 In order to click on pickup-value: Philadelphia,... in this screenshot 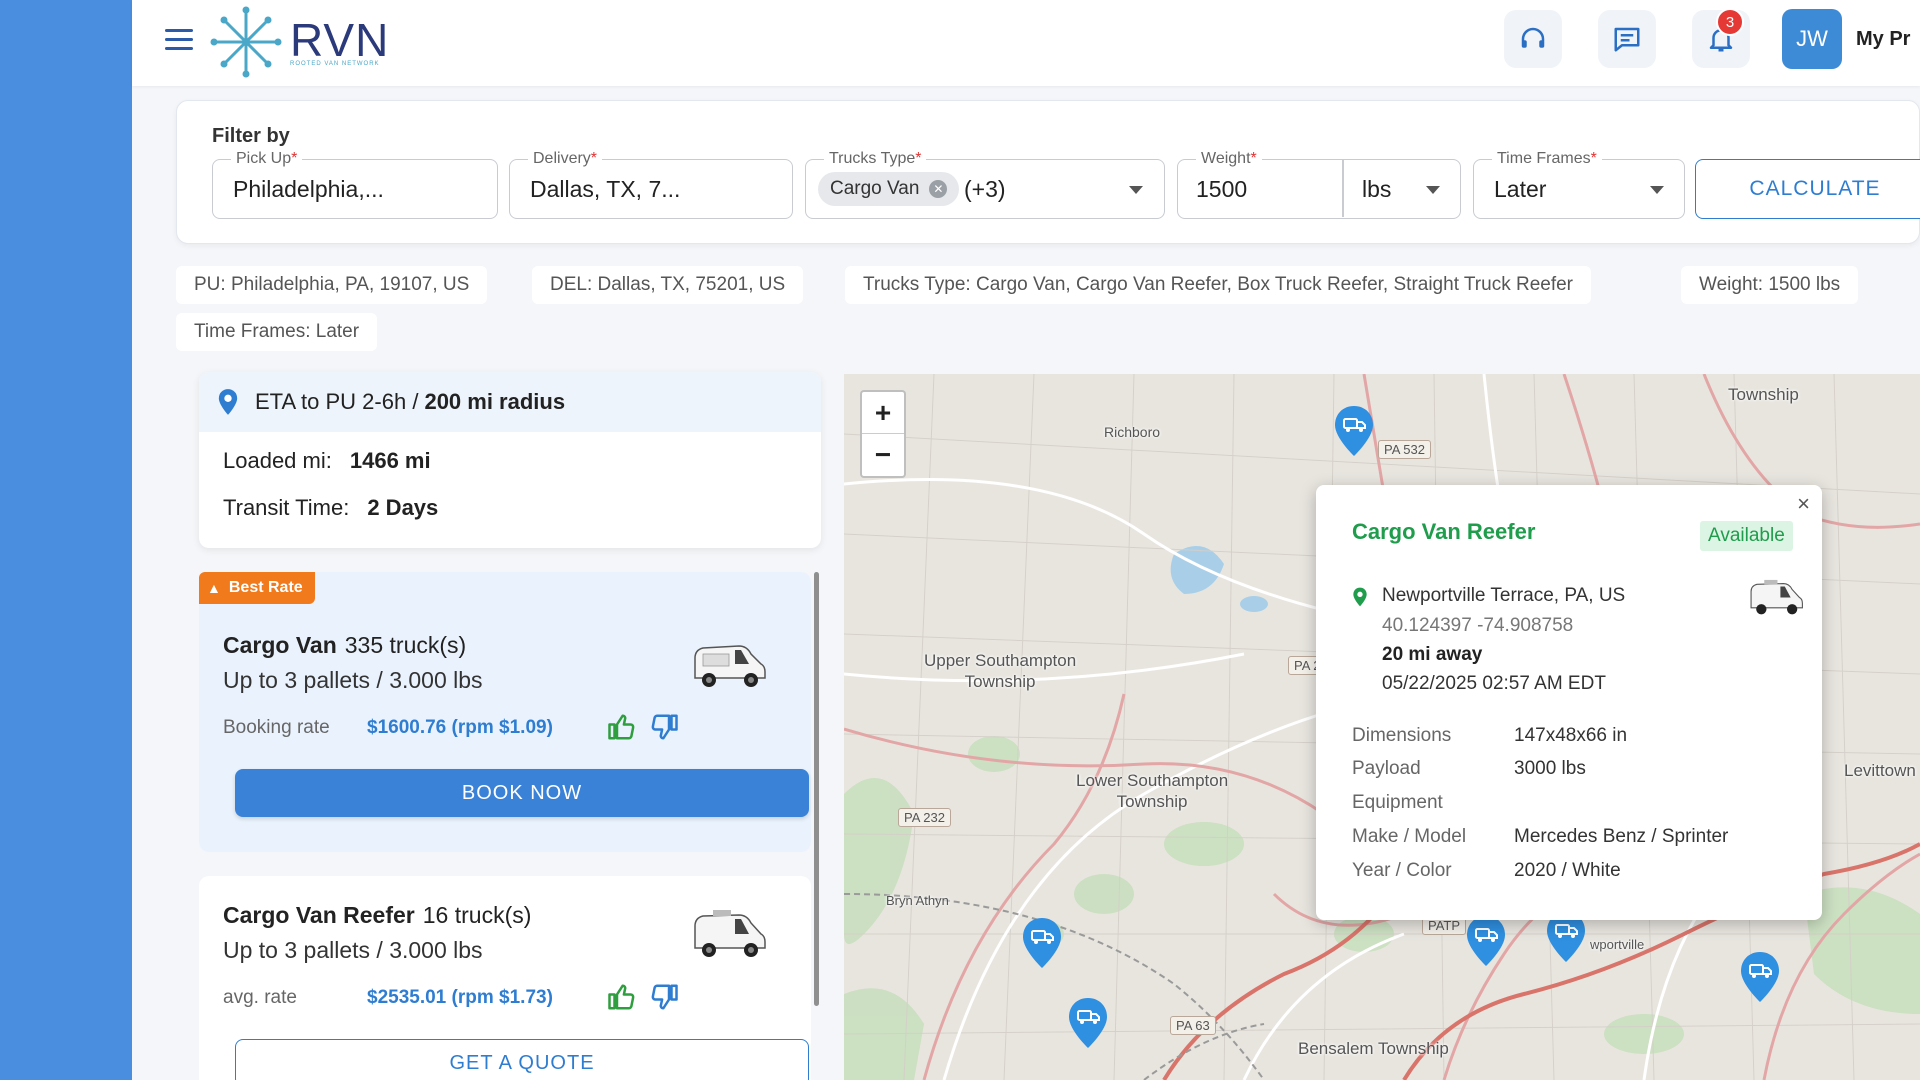, I will do `click(308, 189)`.